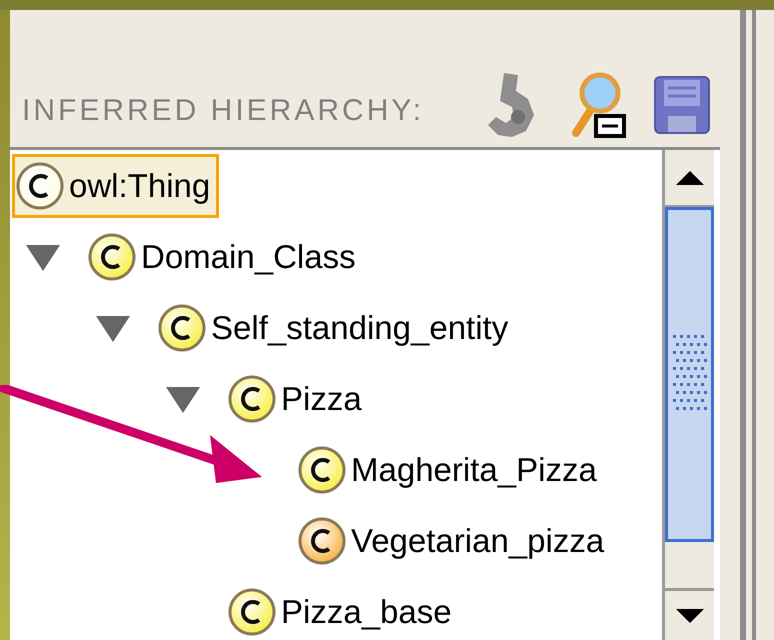  What do you see at coordinates (690, 177) in the screenshot?
I see `scroll-up-arrow-icon` at bounding box center [690, 177].